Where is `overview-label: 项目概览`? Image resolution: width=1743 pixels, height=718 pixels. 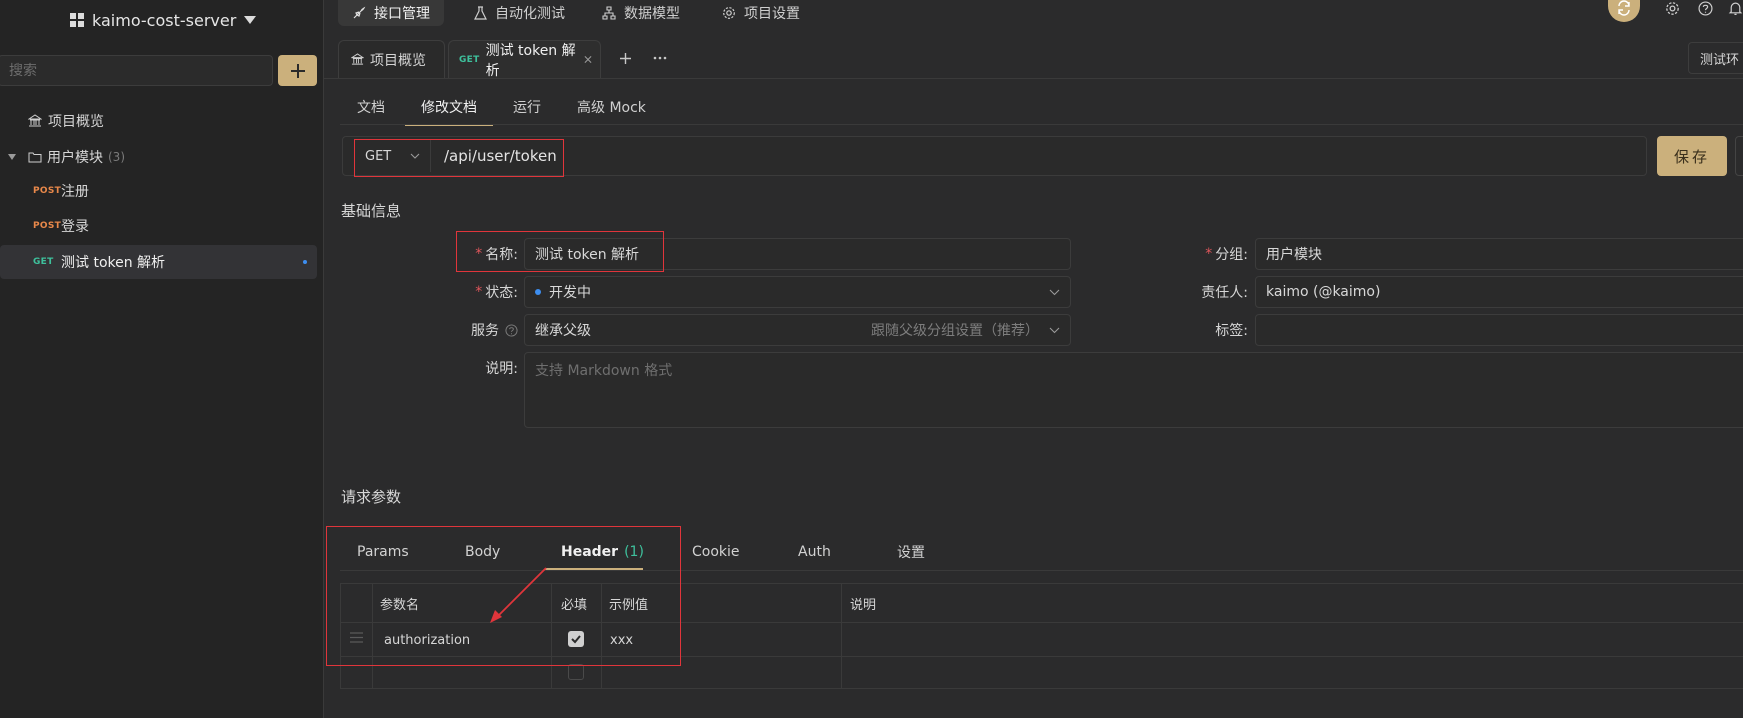
overview-label: 项目概览 is located at coordinates (76, 122).